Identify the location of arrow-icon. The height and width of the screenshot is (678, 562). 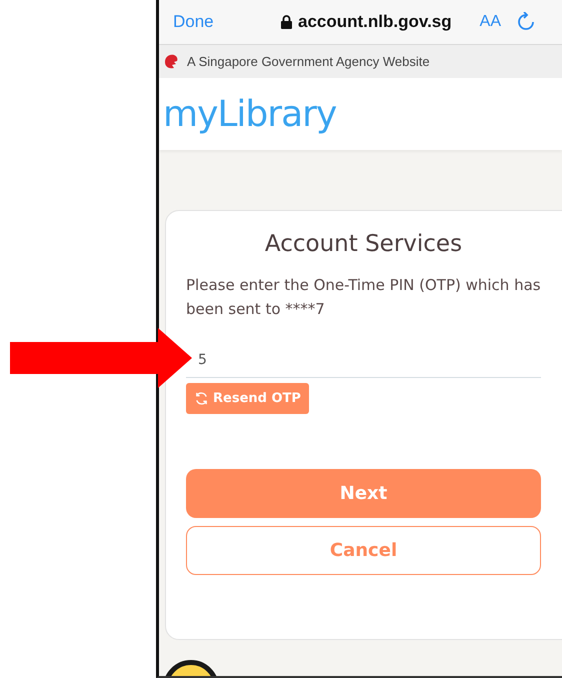
(100, 358).